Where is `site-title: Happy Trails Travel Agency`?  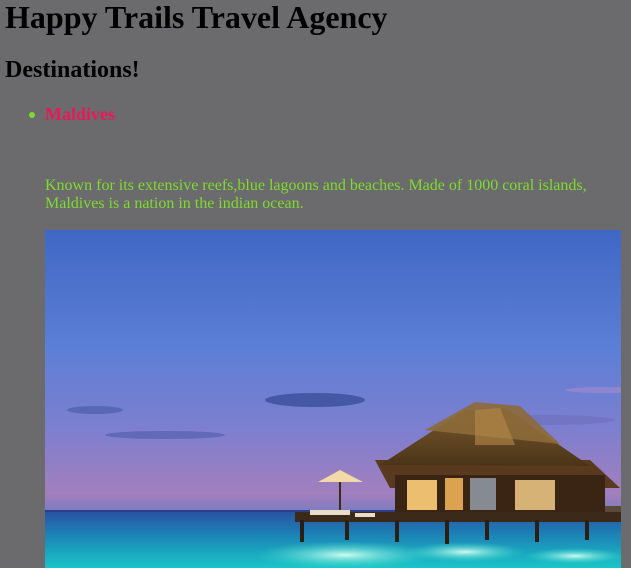
site-title: Happy Trails Travel Agency is located at coordinates (196, 17).